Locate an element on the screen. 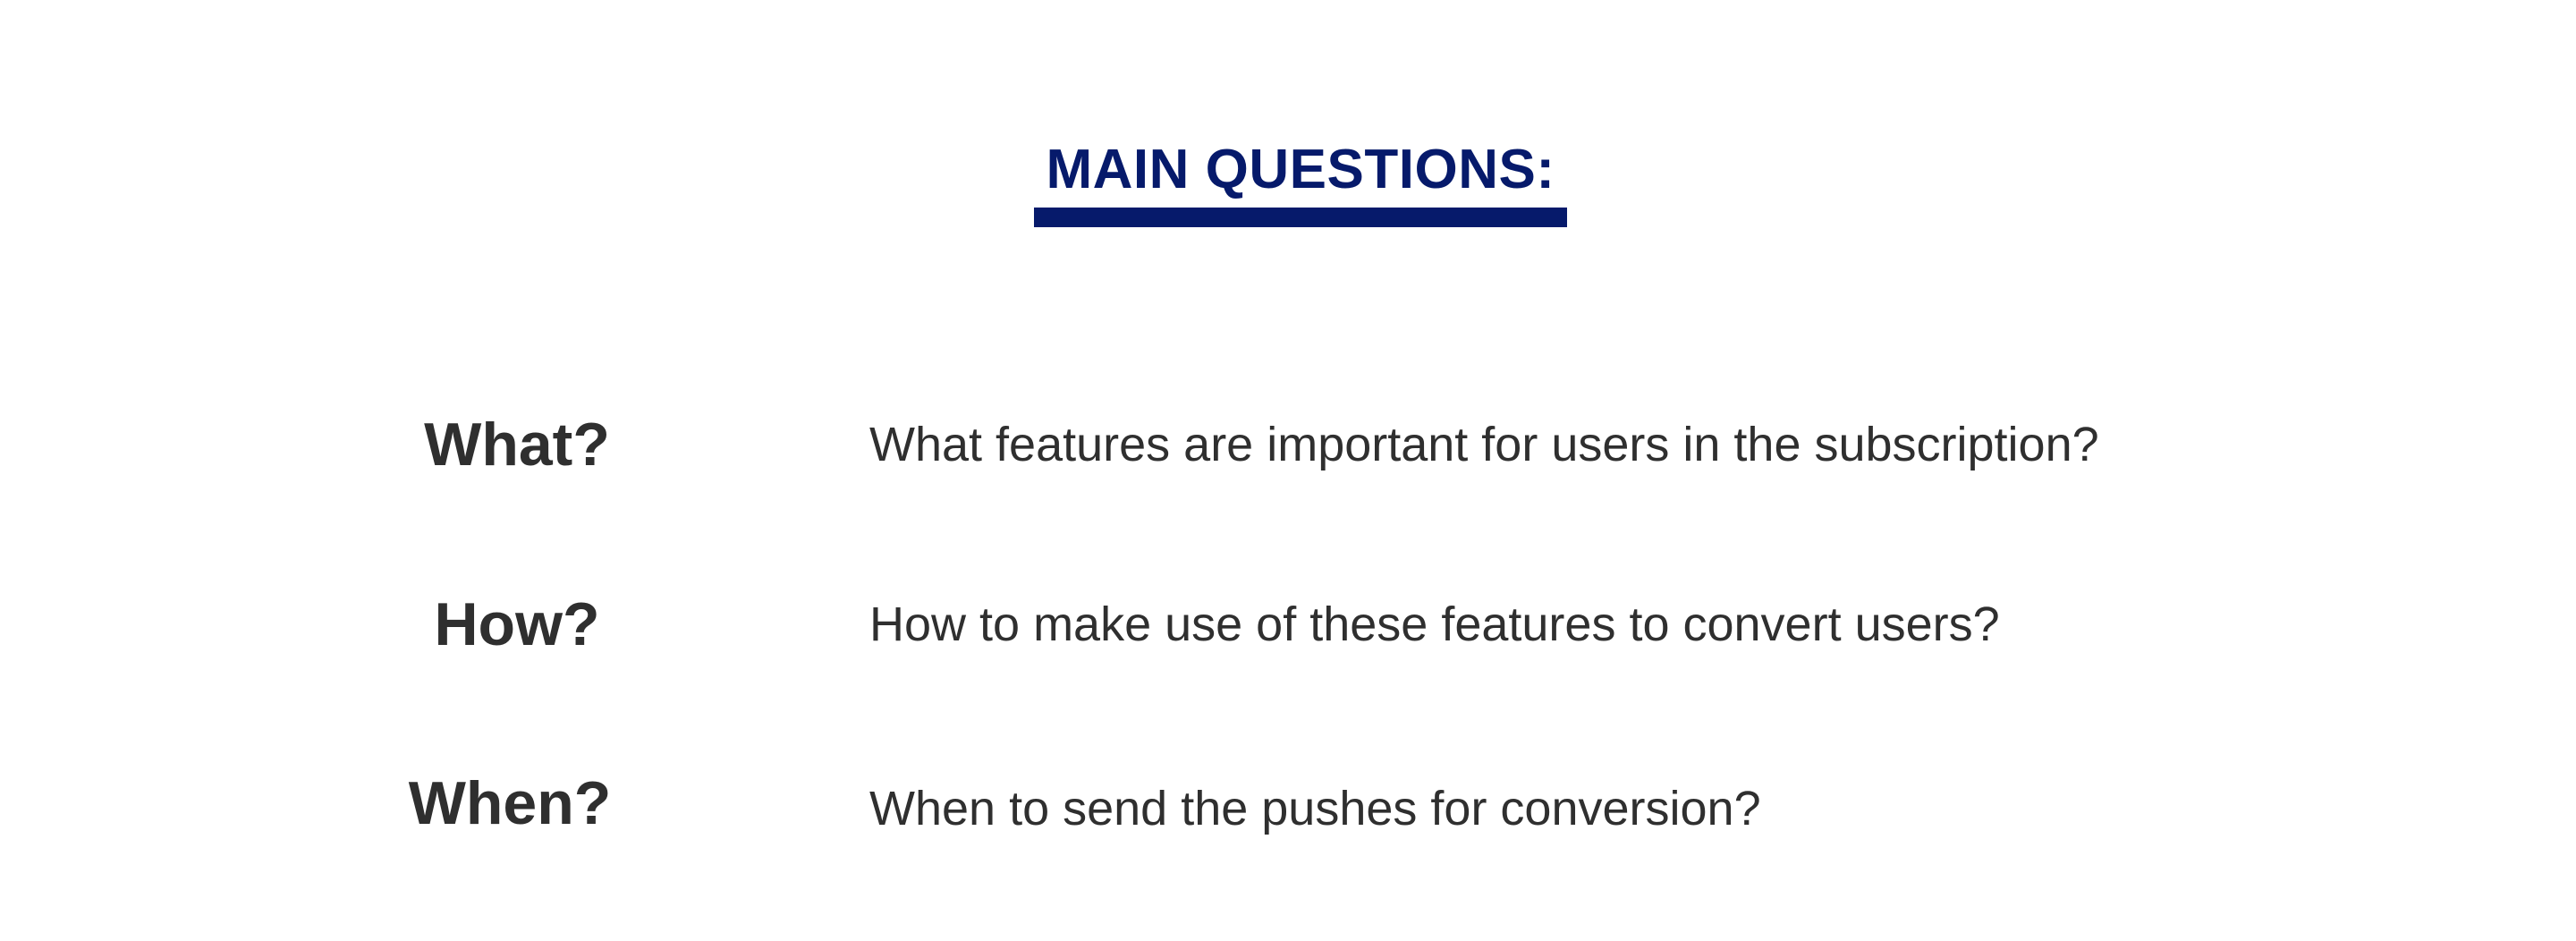 The height and width of the screenshot is (941, 2576). page-title: MAIN QUESTIONS: is located at coordinates (1300, 169).